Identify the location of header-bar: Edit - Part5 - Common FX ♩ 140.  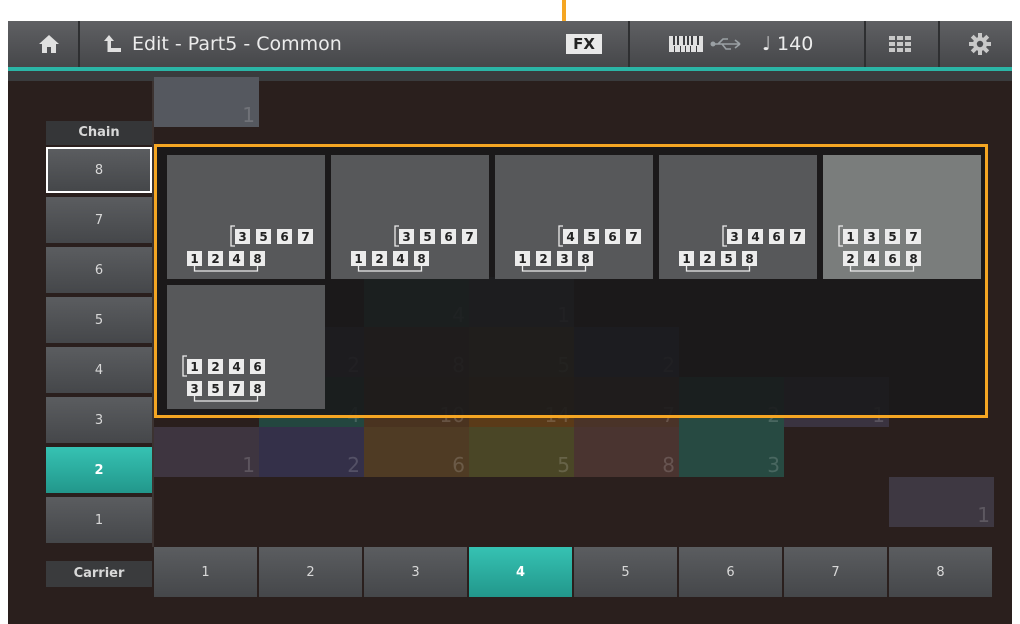
(510, 44).